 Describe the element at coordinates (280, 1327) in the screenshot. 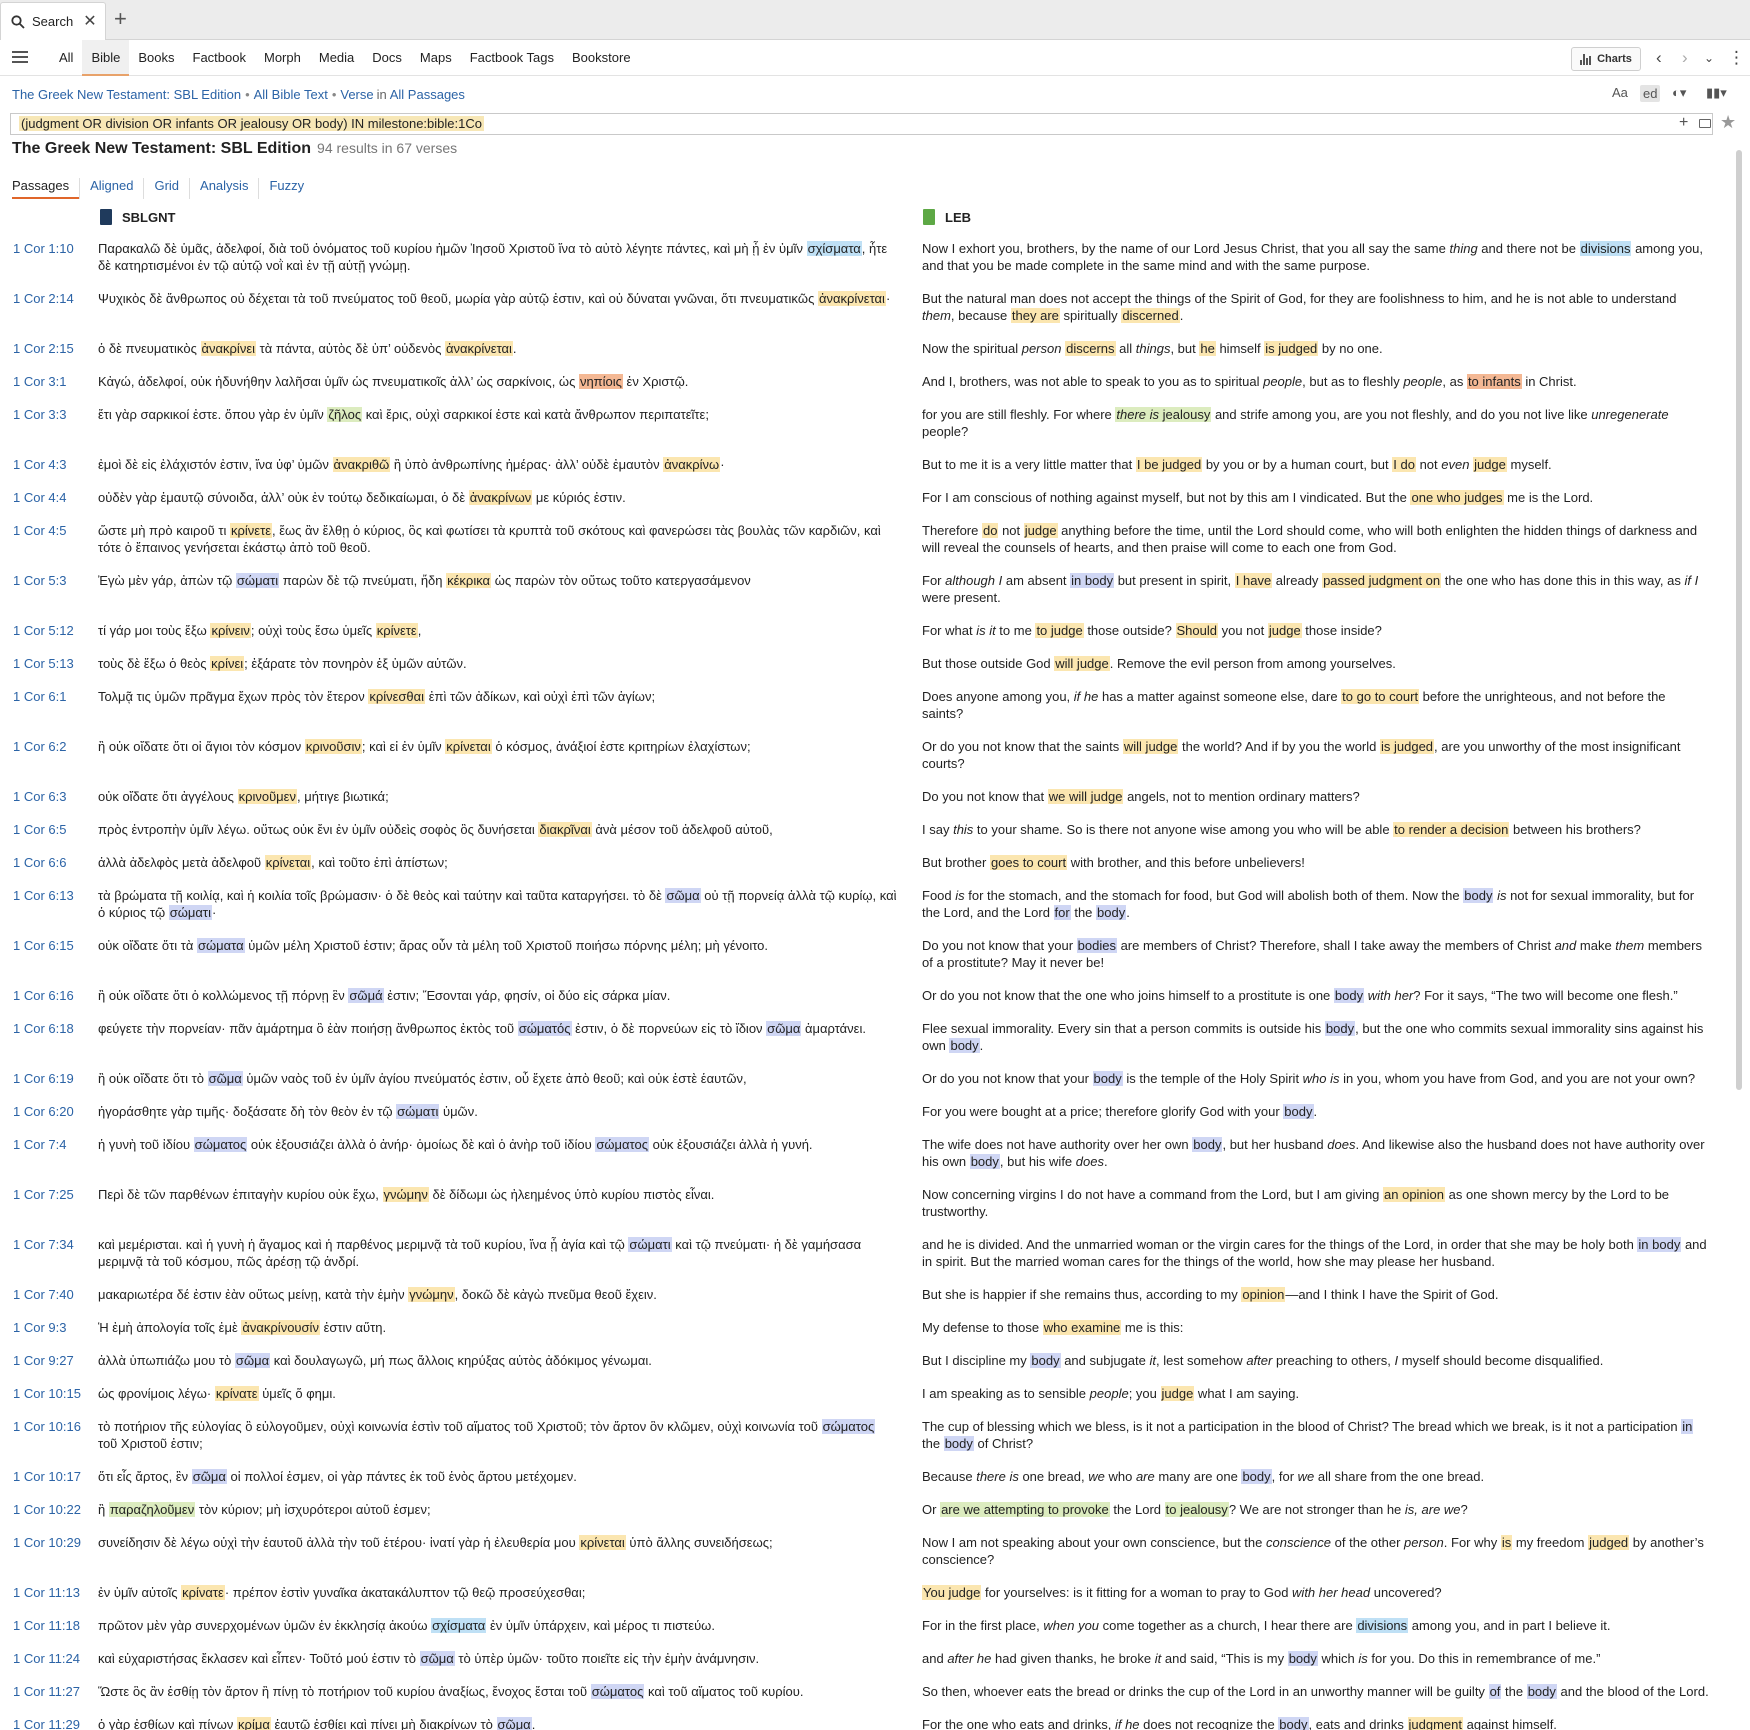

I see `search-hit: ἀνακρίνουσίν` at that location.